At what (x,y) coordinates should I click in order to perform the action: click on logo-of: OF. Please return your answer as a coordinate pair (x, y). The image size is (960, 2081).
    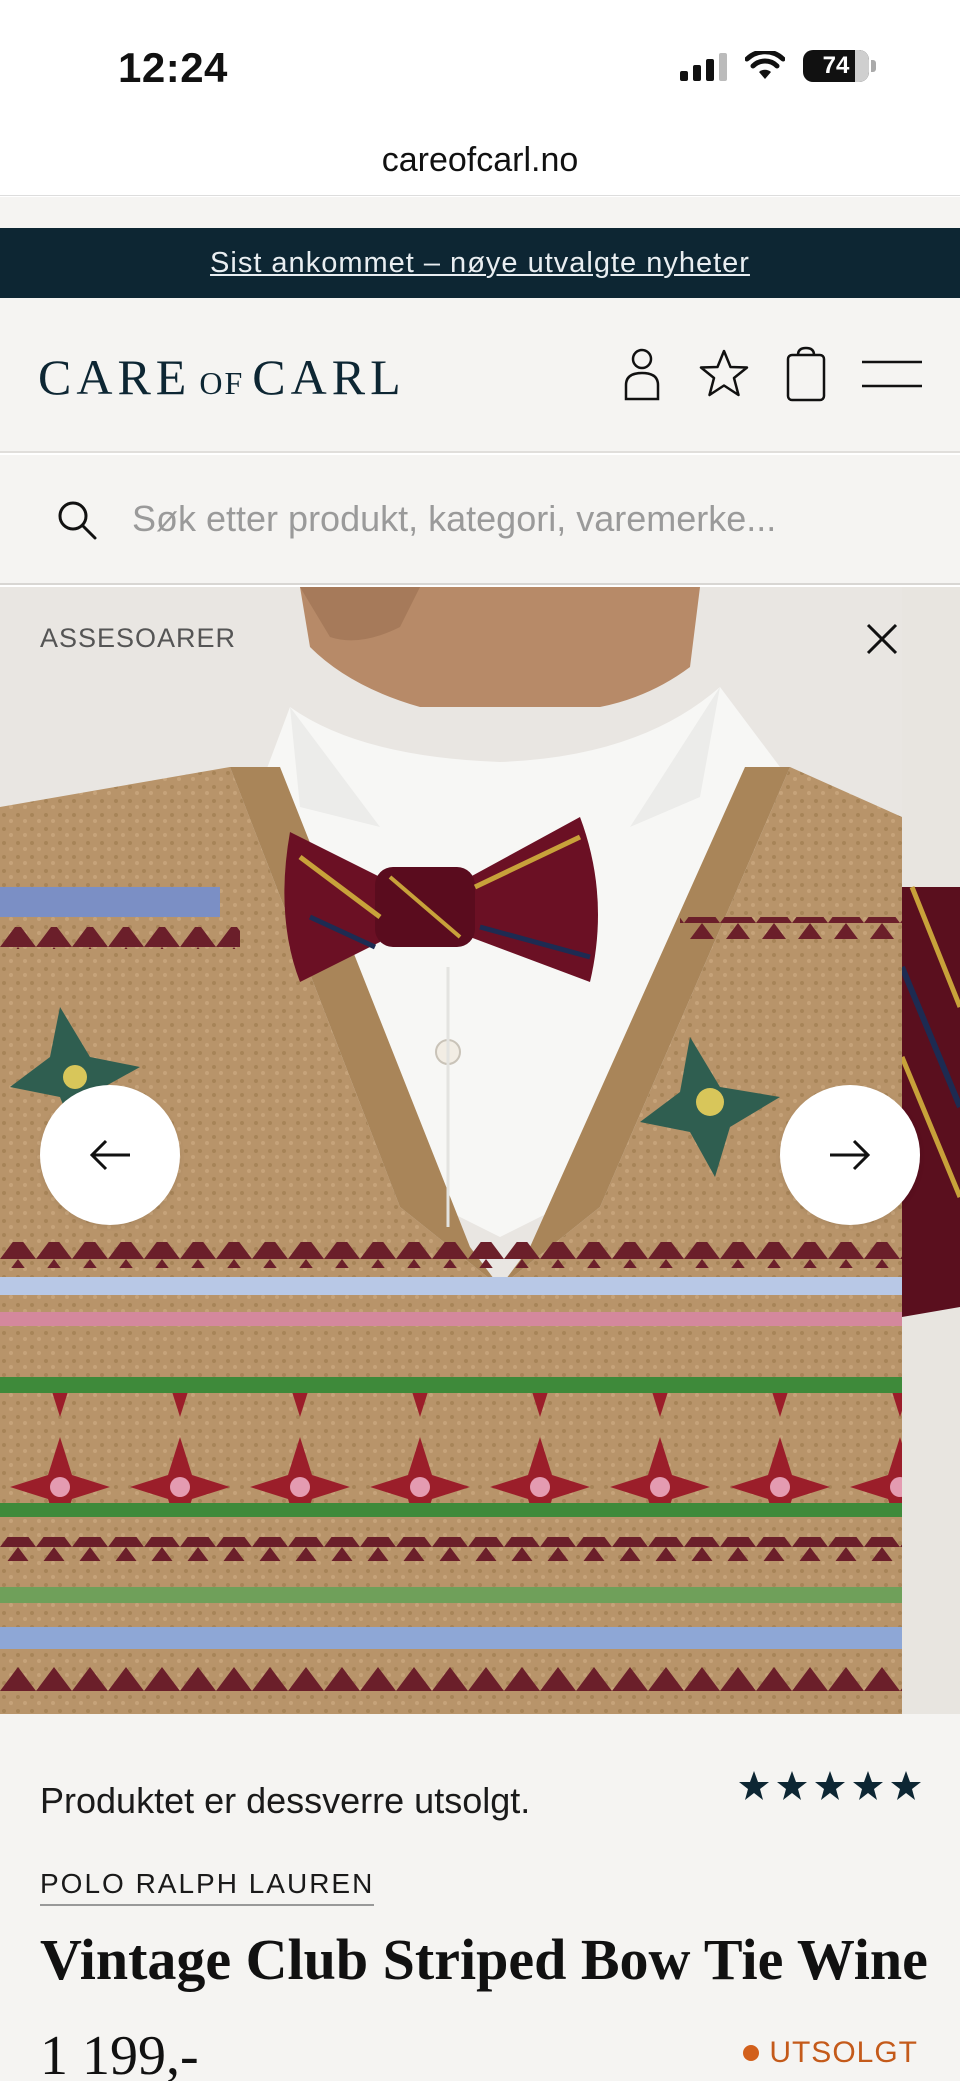
    Looking at the image, I should click on (222, 383).